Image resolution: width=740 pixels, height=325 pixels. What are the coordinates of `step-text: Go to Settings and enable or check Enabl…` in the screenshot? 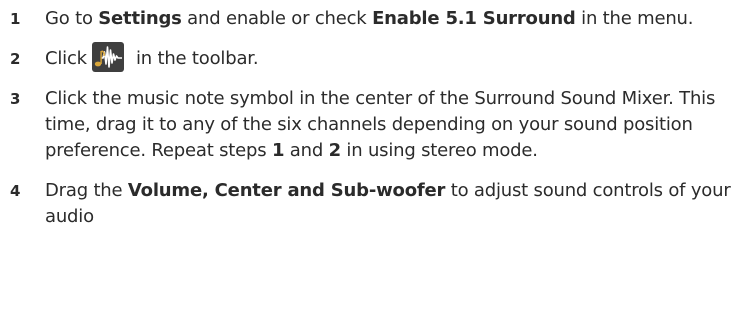 It's located at (388, 19).